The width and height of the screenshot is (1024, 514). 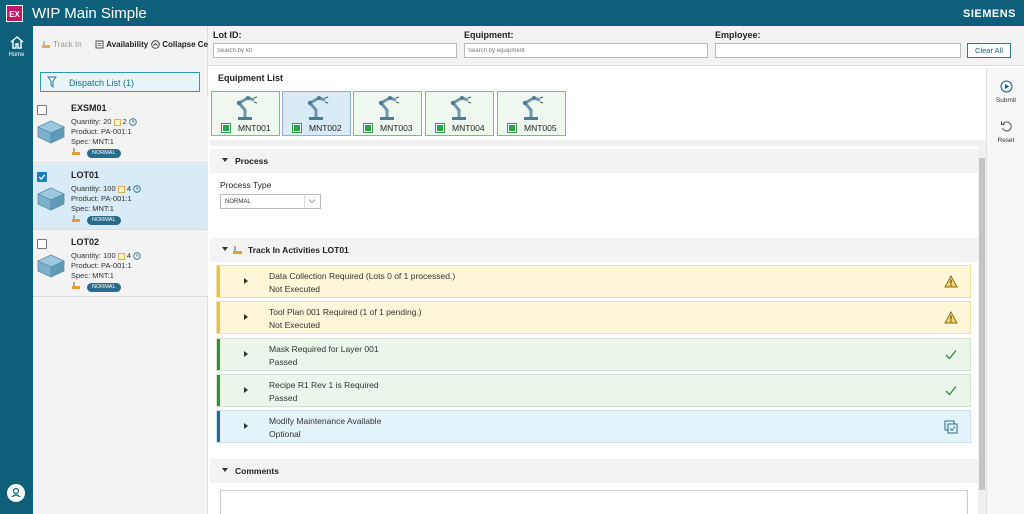 I want to click on comments-textarea, so click(x=594, y=502).